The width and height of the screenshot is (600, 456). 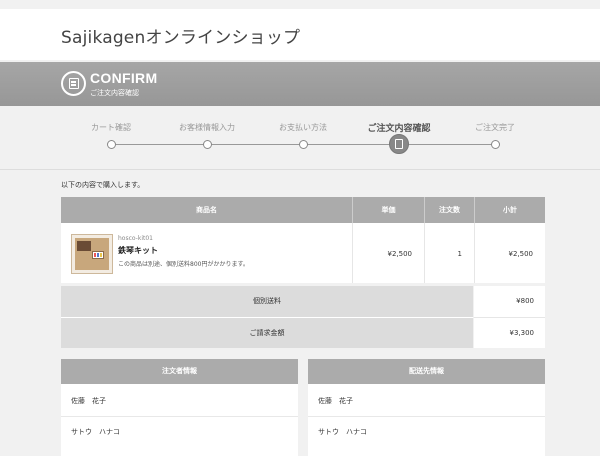 I want to click on shop-title: Sajikagenオンラインショップ, so click(x=180, y=35).